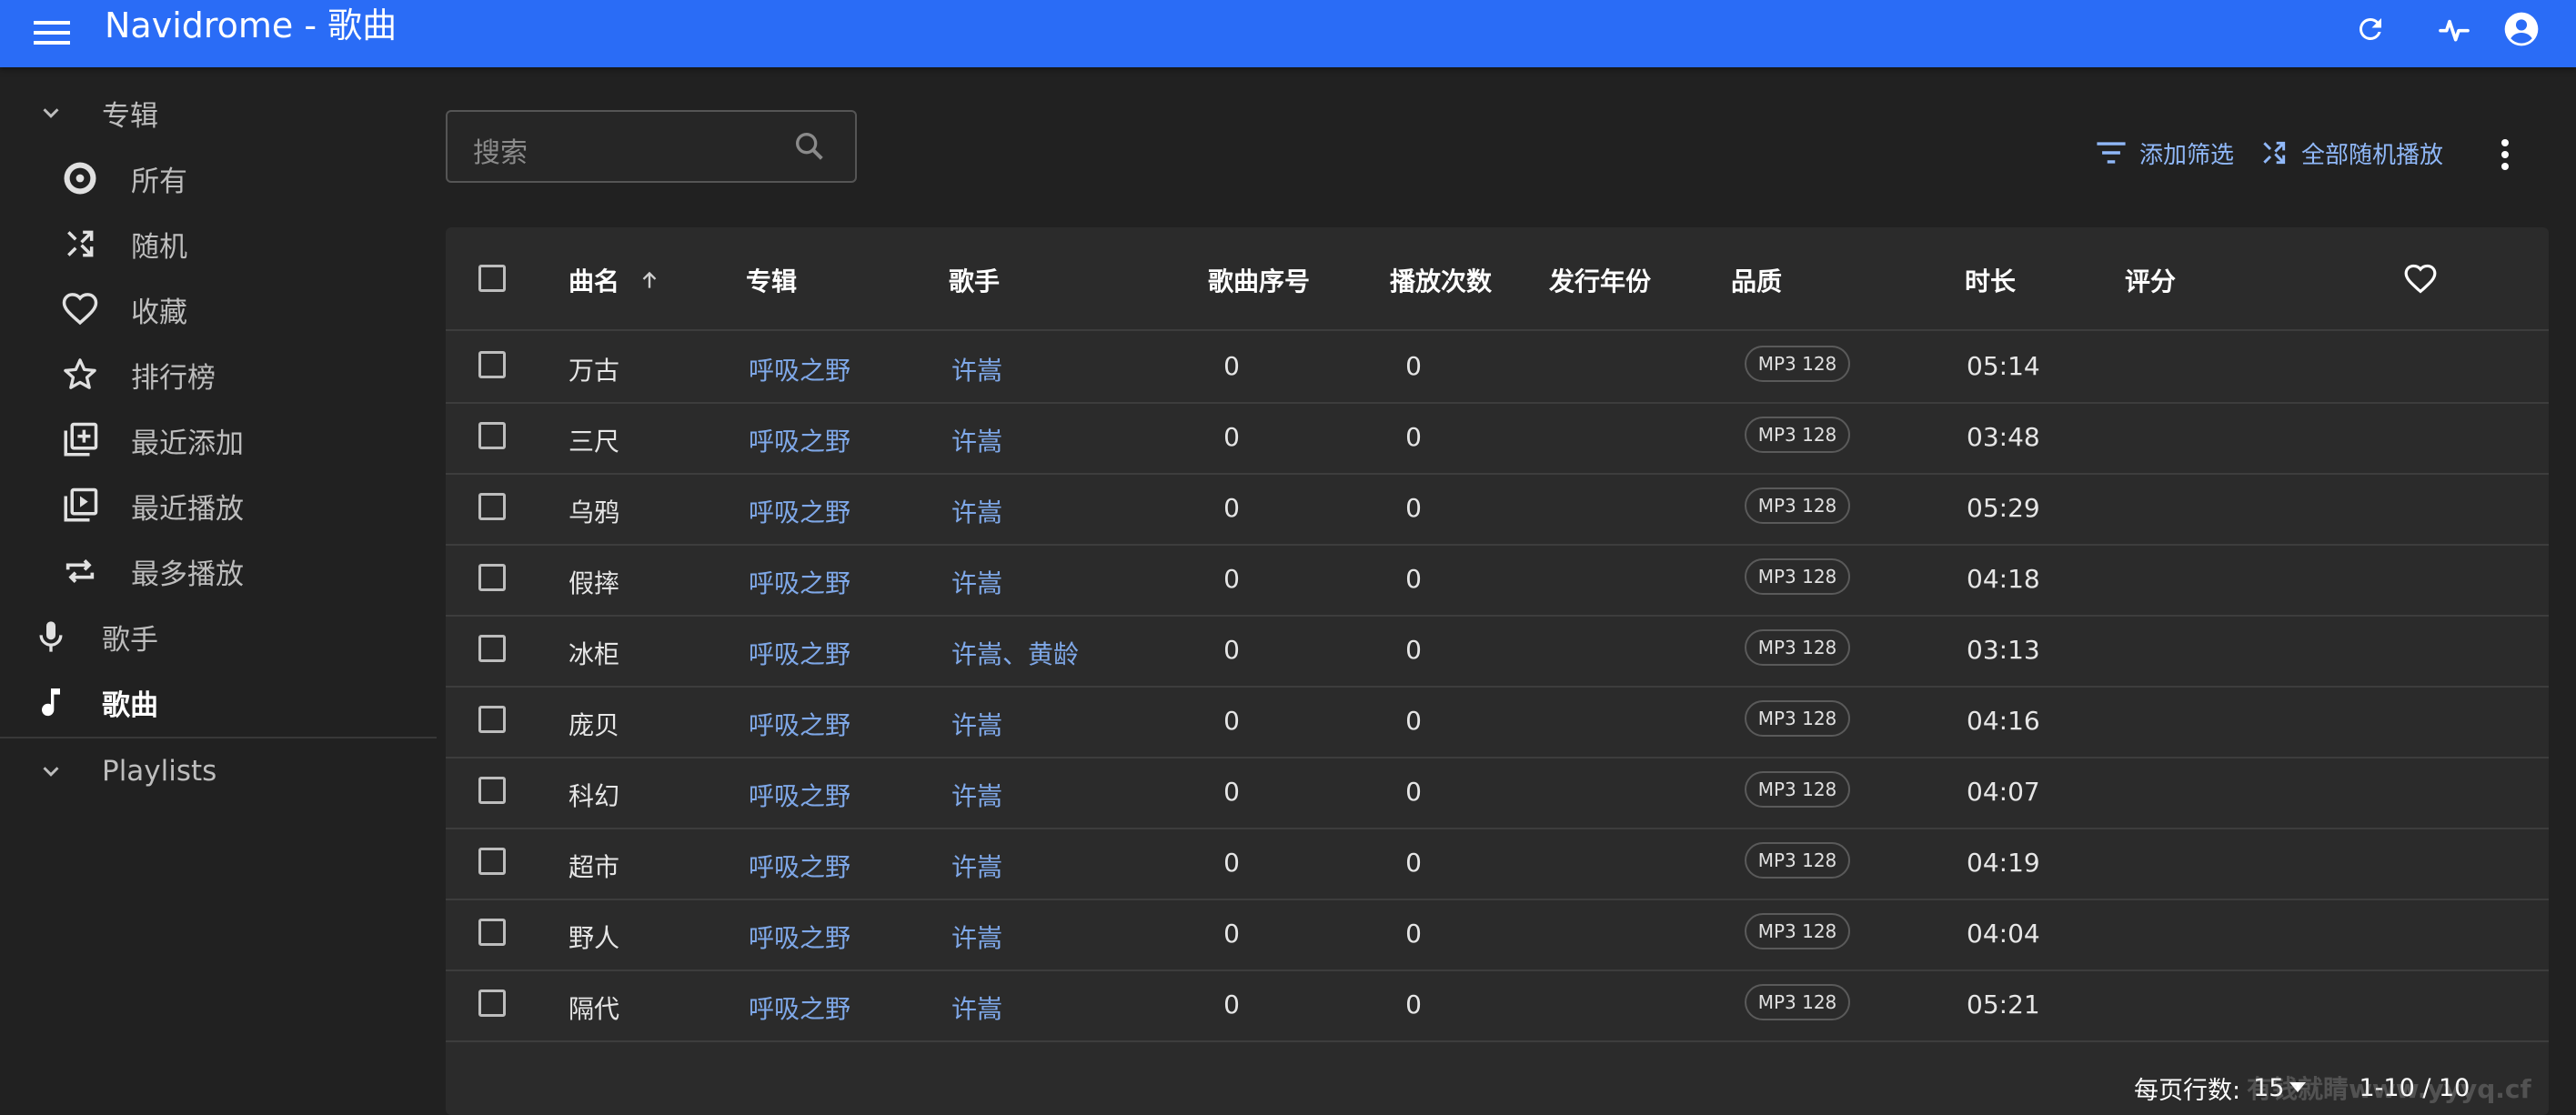 The width and height of the screenshot is (2576, 1115). What do you see at coordinates (80, 505) in the screenshot?
I see `video-library-icon` at bounding box center [80, 505].